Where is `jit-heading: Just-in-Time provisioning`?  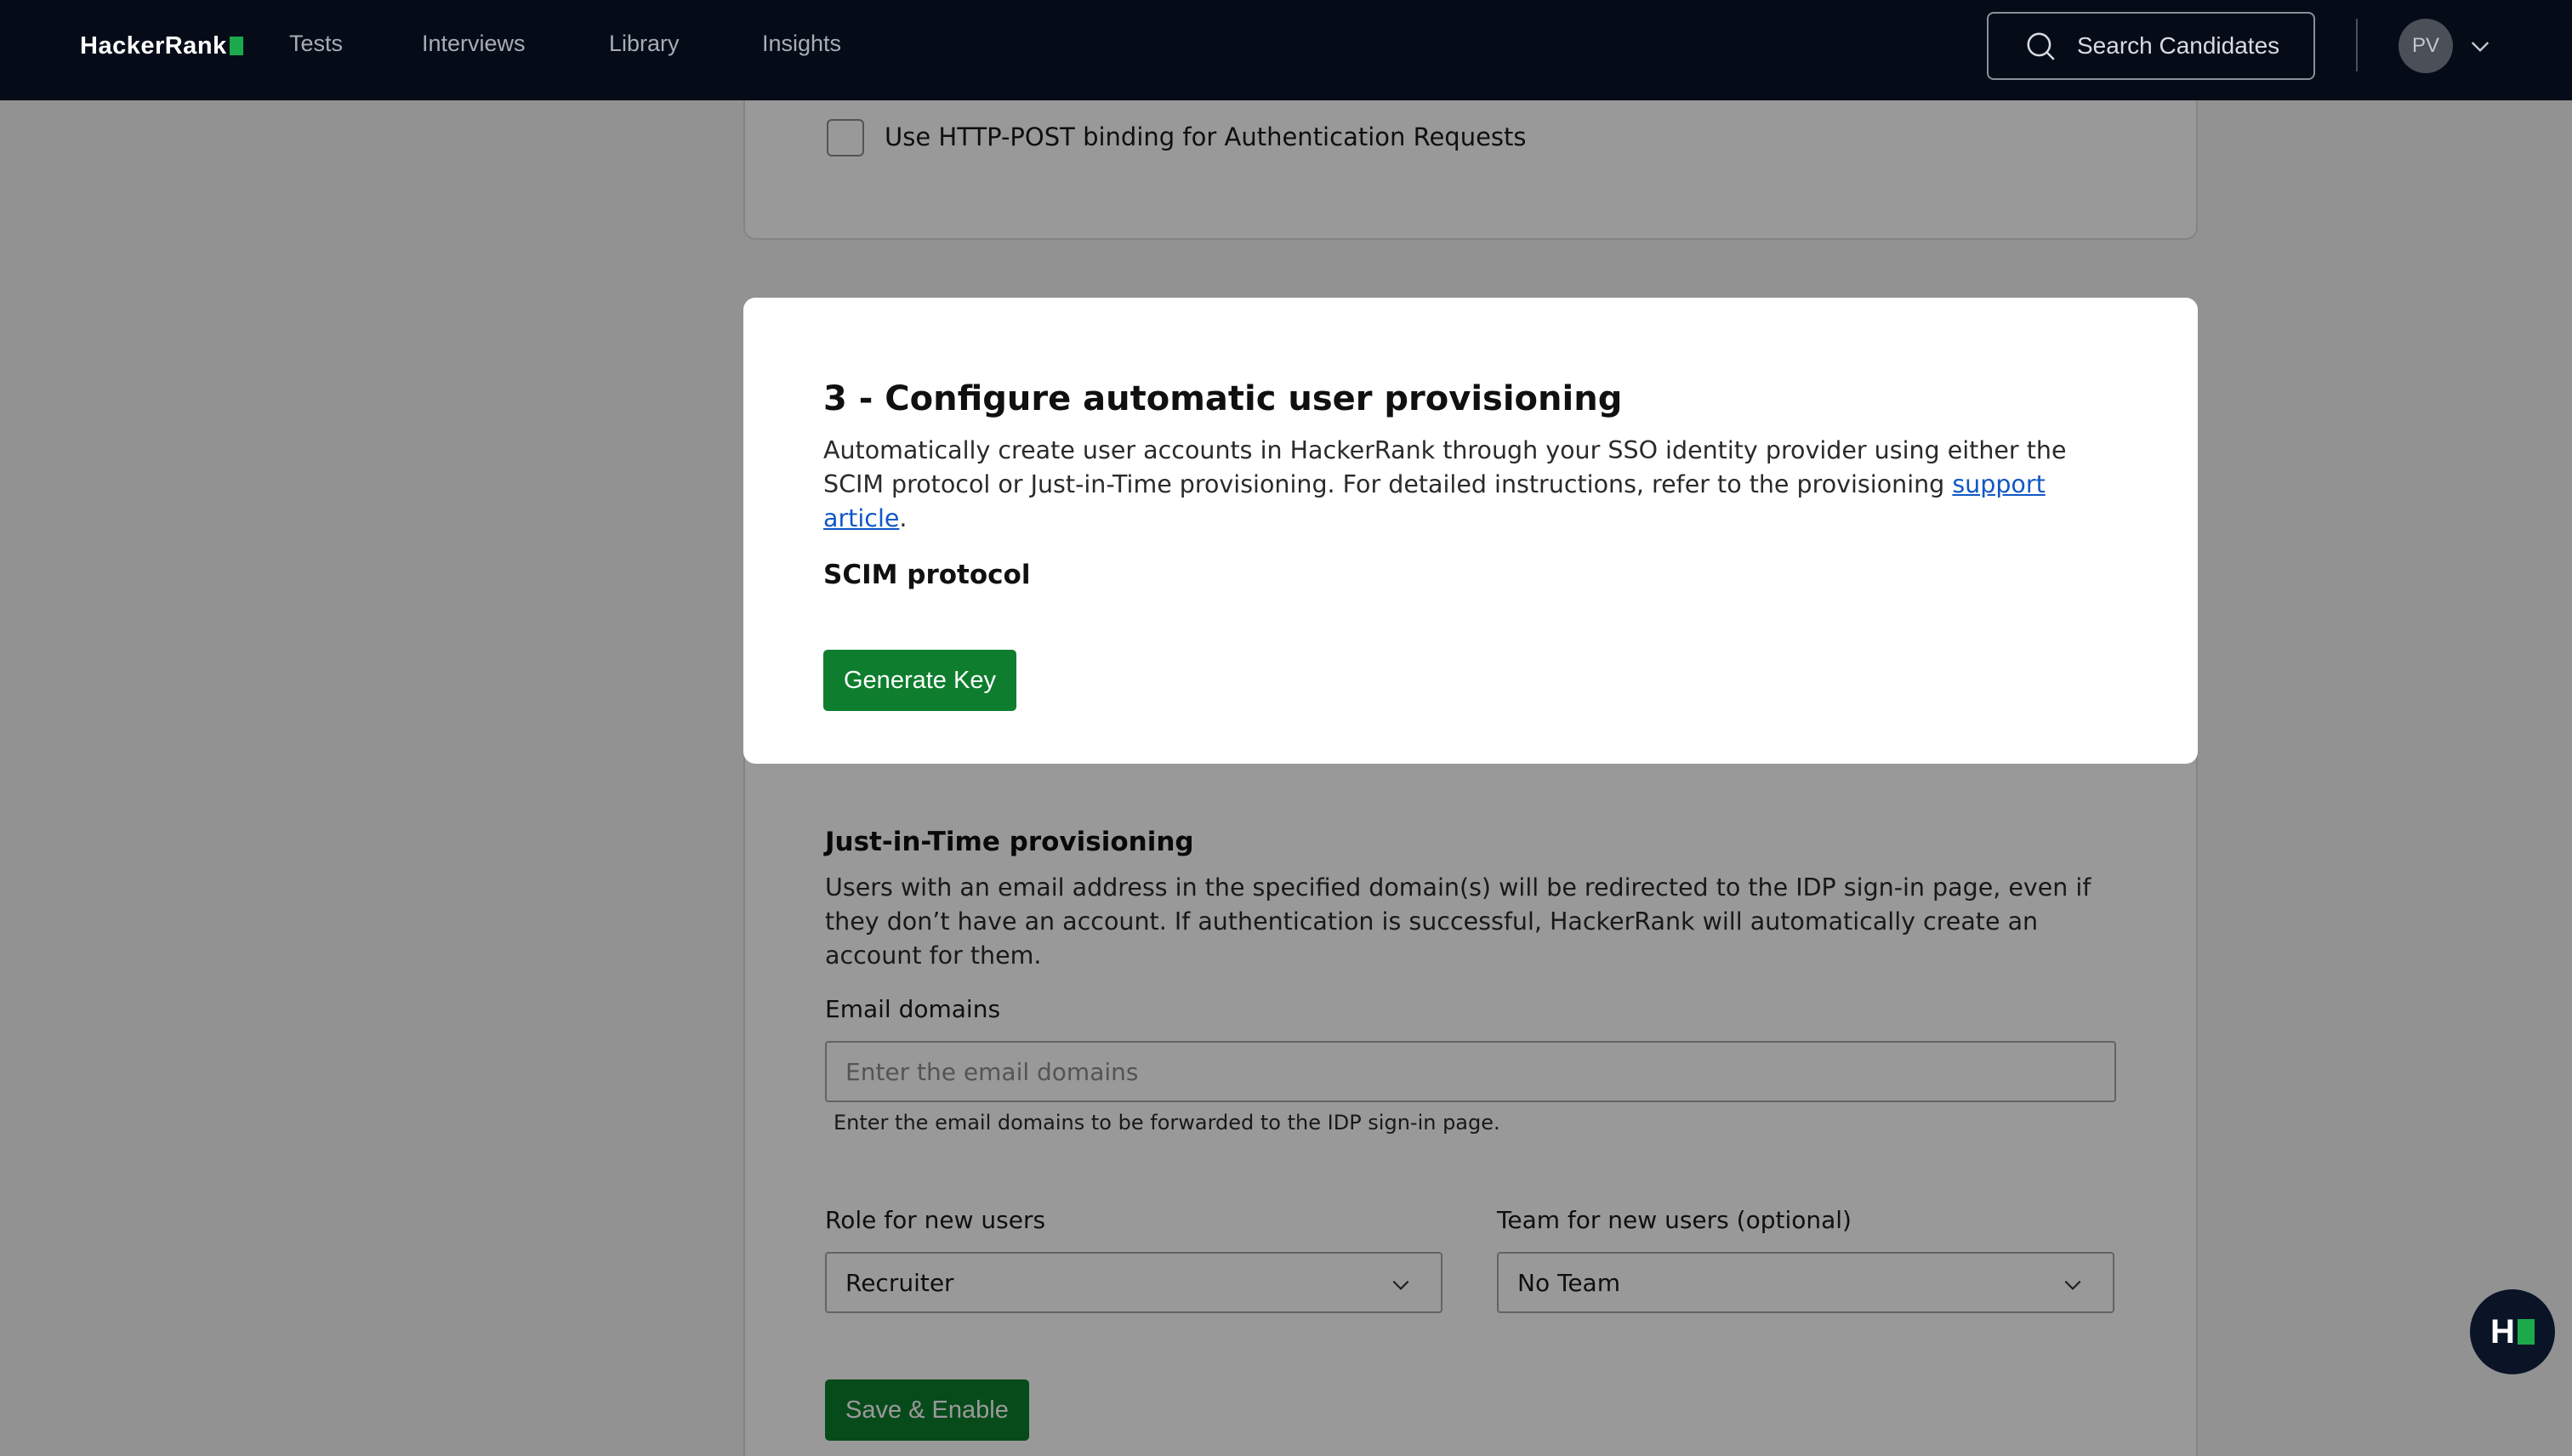
jit-heading: Just-in-Time provisioning is located at coordinates (1010, 842).